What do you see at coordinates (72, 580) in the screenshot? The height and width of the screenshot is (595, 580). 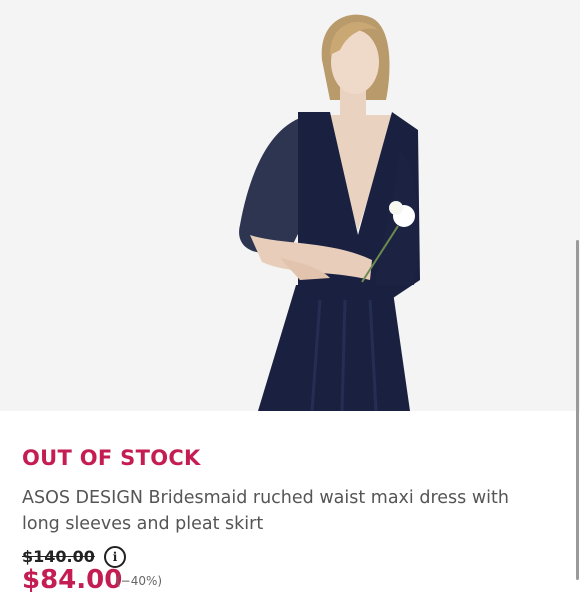 I see `sale-price: $84.00` at bounding box center [72, 580].